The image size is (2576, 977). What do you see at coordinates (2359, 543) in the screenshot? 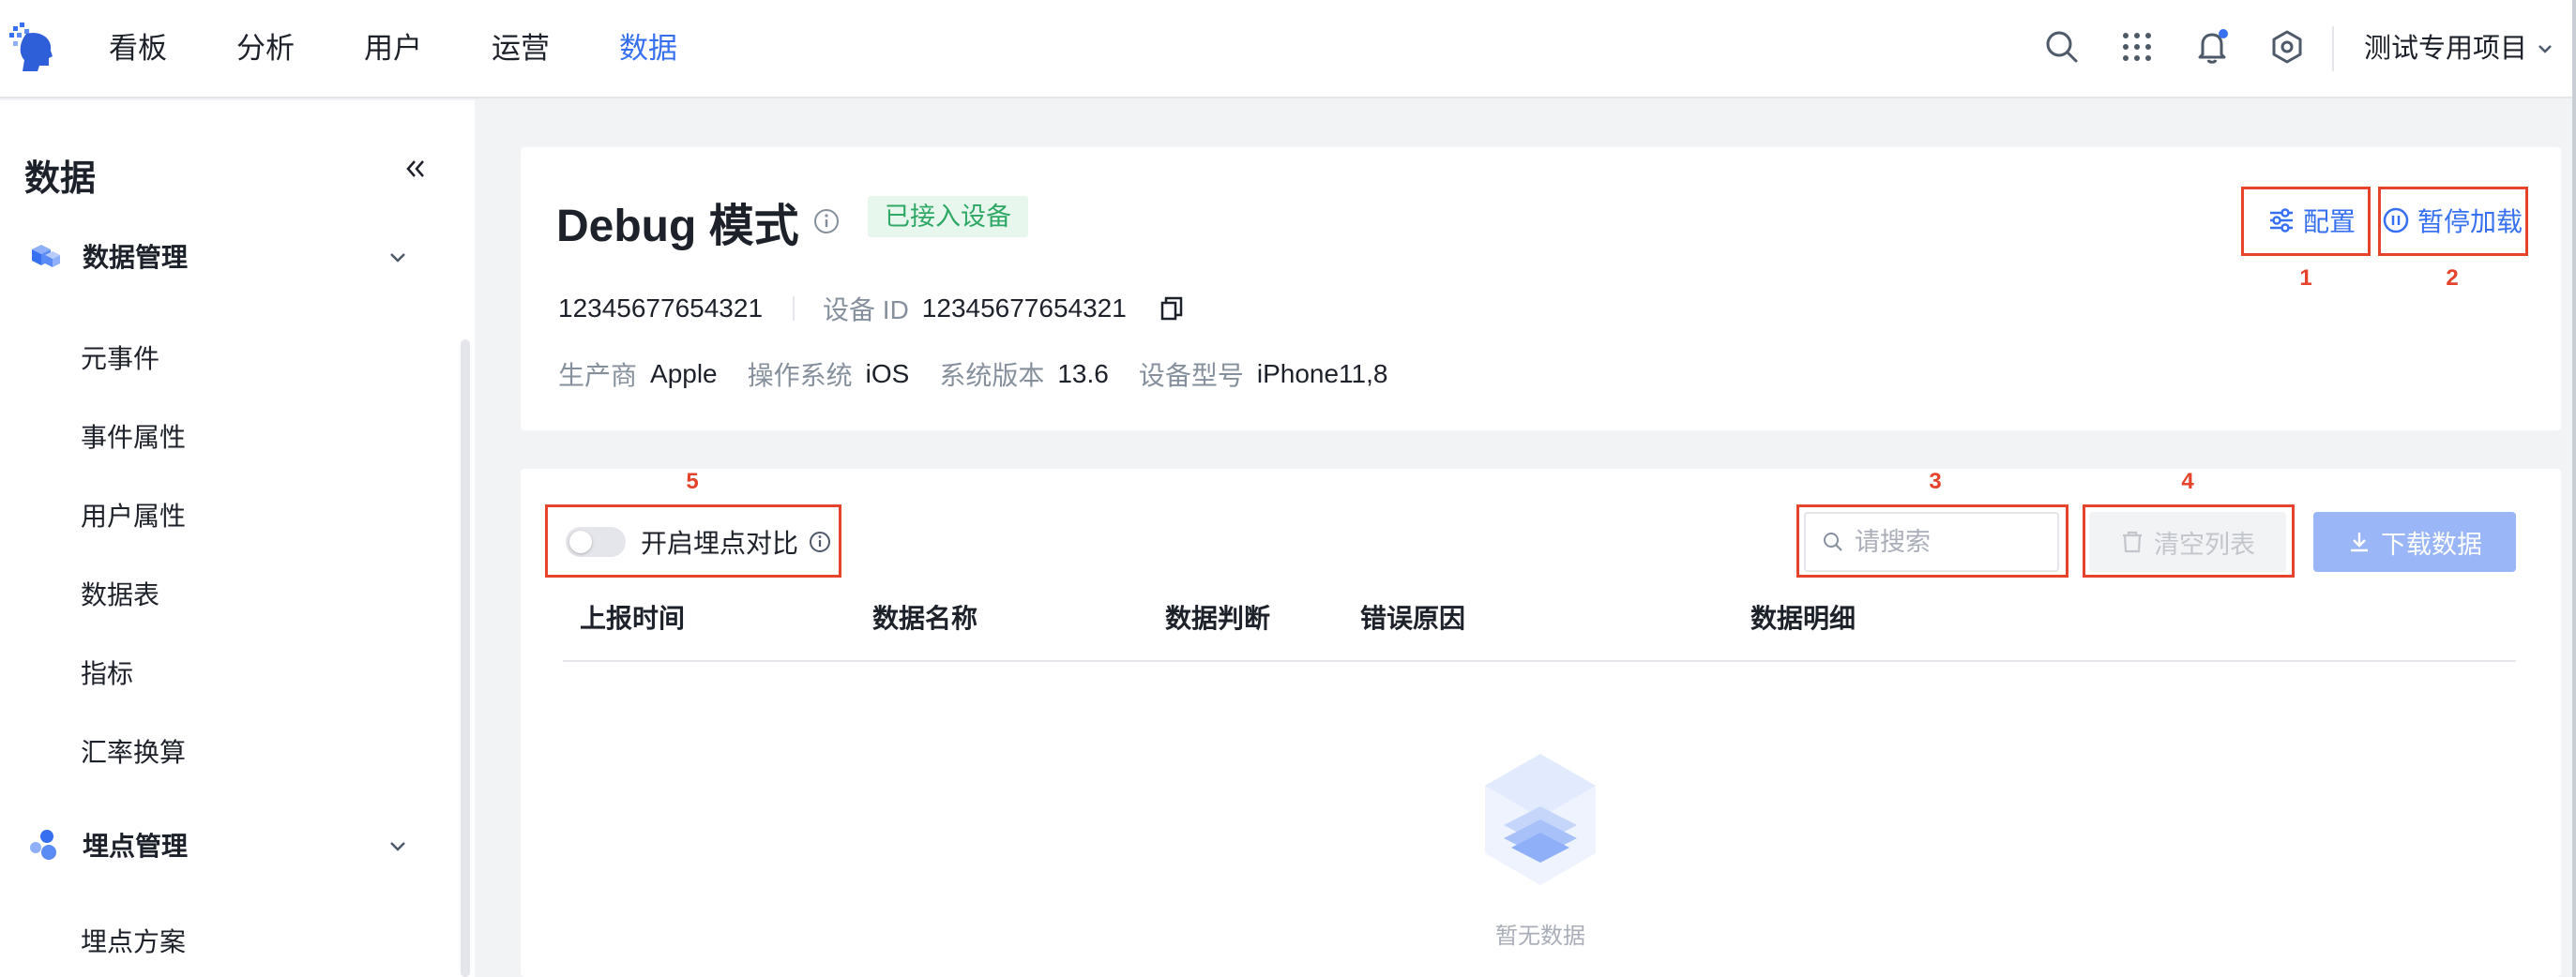
I see `download-icon` at bounding box center [2359, 543].